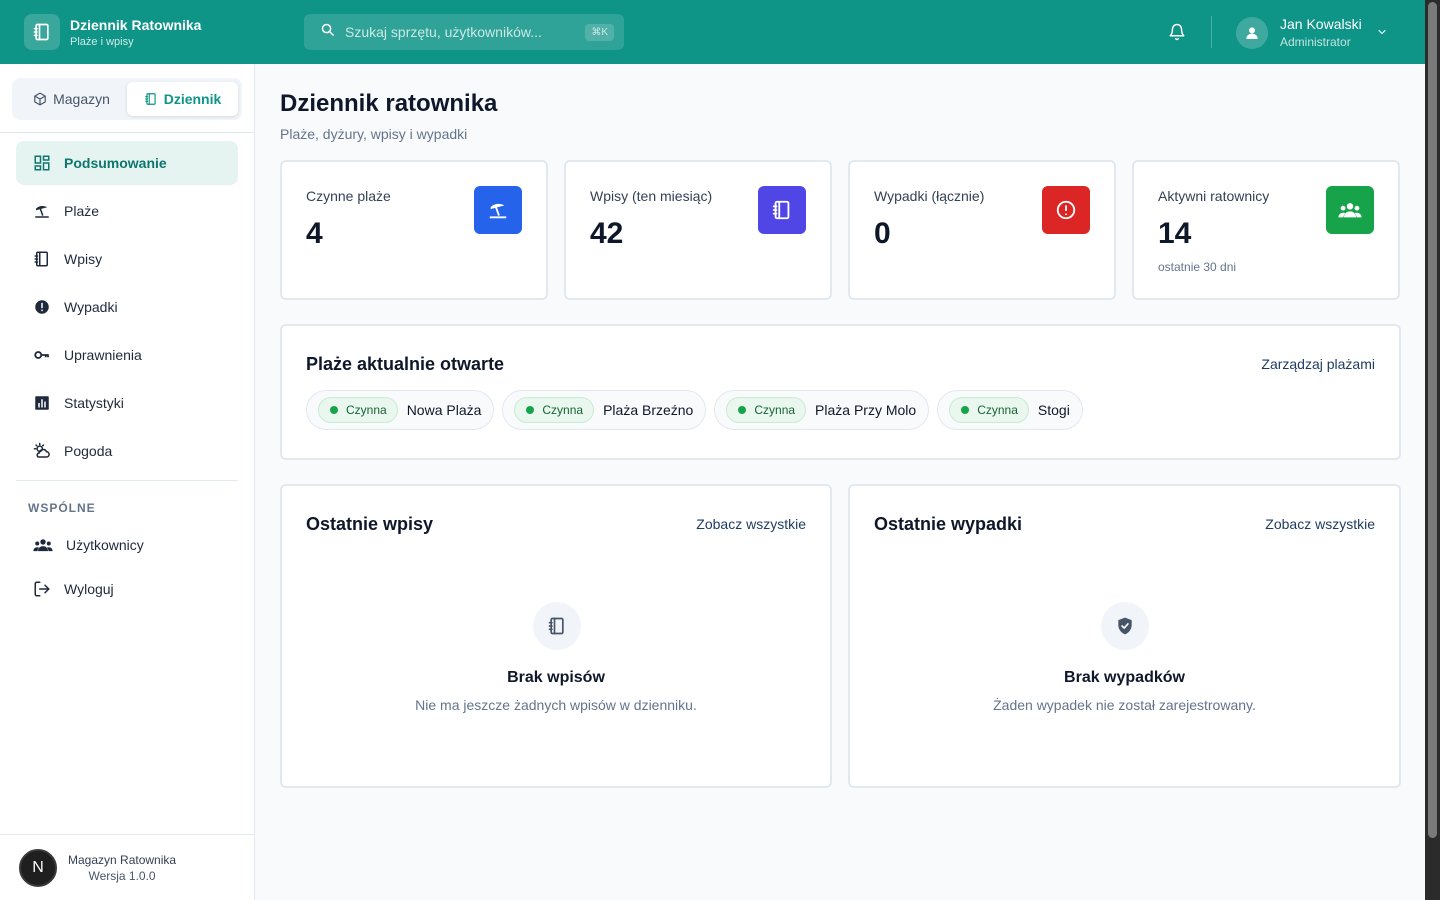 The height and width of the screenshot is (900, 1440). What do you see at coordinates (982, 230) in the screenshot?
I see `stat-card-incidents: Wypadki (łącznie) 0` at bounding box center [982, 230].